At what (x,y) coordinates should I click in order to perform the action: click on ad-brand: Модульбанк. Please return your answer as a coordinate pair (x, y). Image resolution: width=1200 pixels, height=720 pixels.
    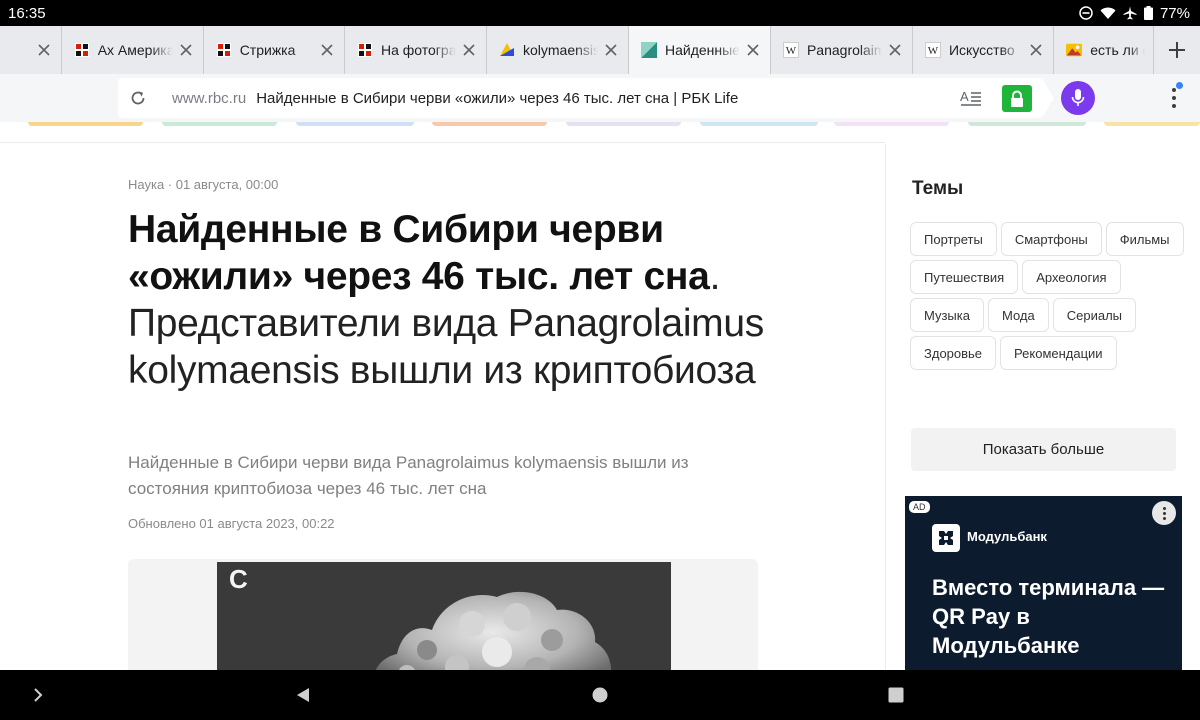
    Looking at the image, I should click on (1007, 536).